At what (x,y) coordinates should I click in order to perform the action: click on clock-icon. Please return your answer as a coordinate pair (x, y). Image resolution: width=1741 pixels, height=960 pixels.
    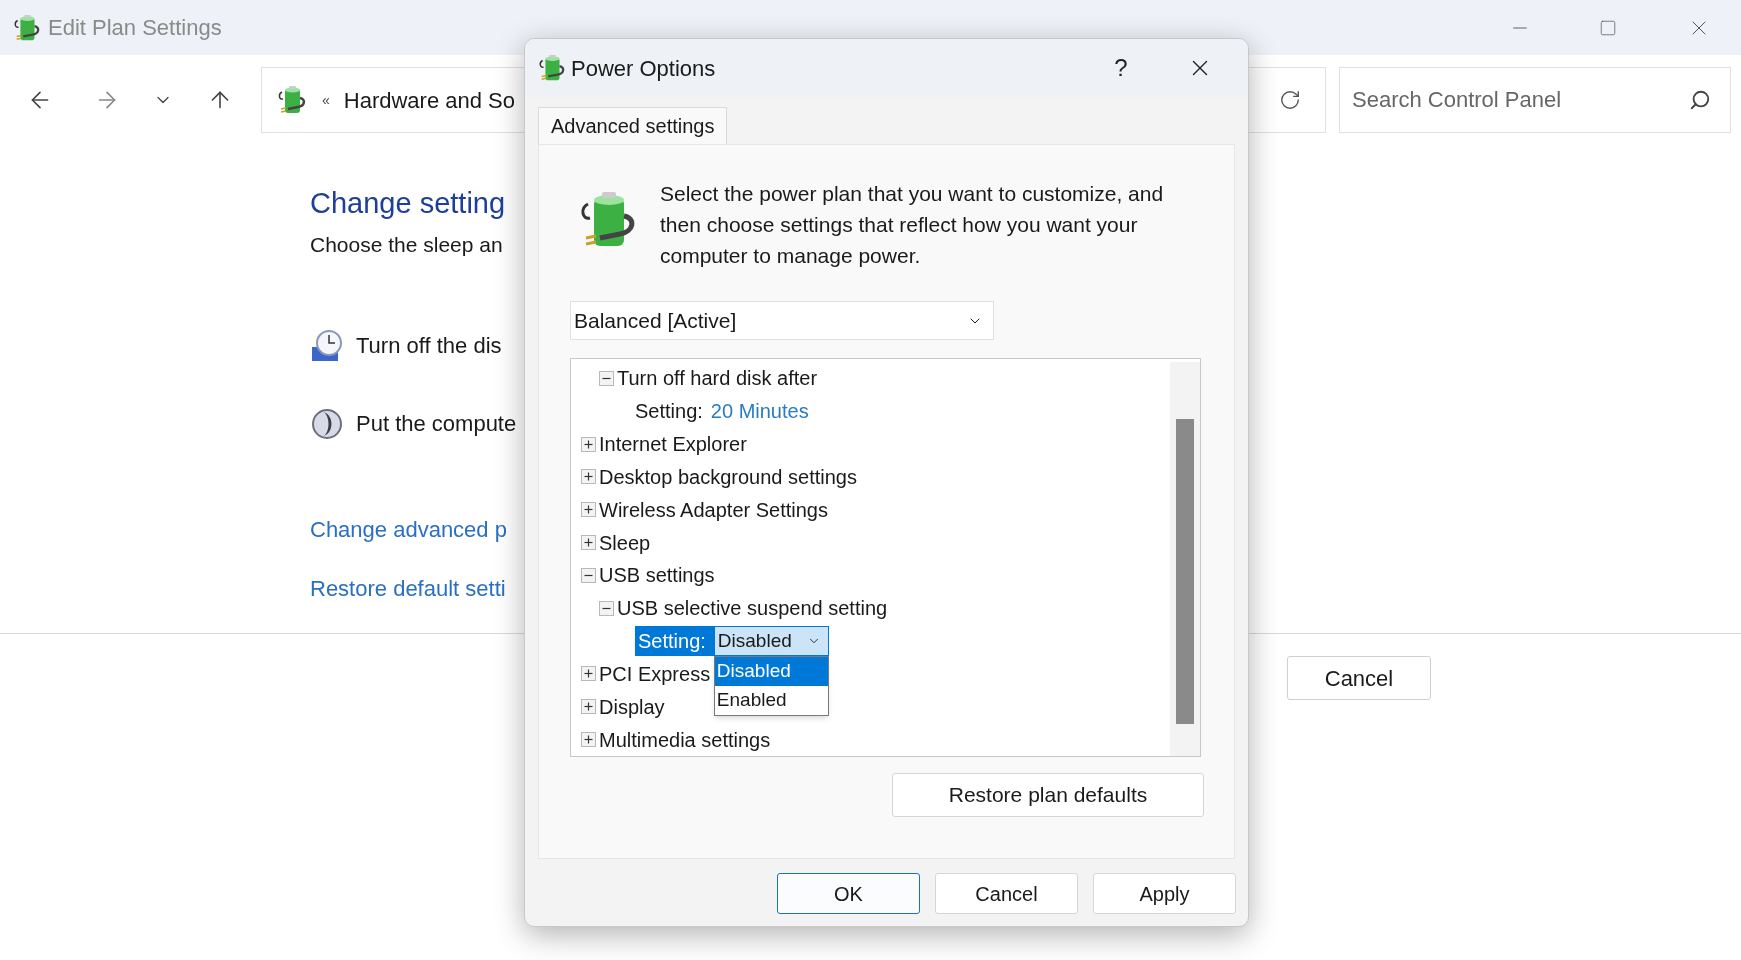
    Looking at the image, I should click on (327, 345).